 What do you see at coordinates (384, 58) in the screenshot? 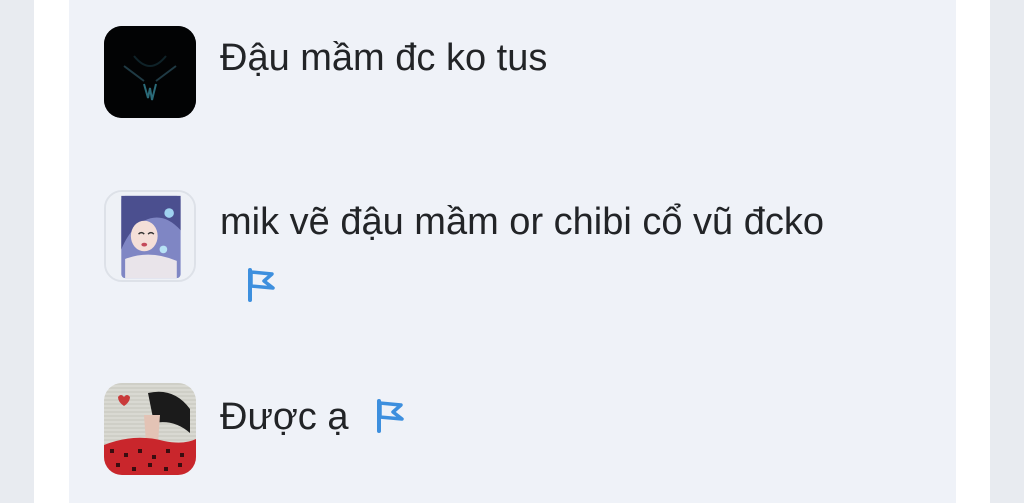
I see `comment-text: Đậu mầm đc ko tus` at bounding box center [384, 58].